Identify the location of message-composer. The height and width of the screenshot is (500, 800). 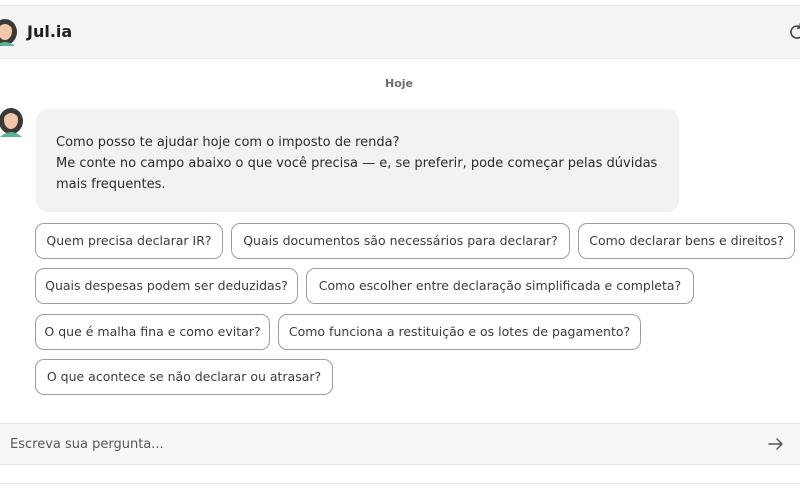
(400, 444).